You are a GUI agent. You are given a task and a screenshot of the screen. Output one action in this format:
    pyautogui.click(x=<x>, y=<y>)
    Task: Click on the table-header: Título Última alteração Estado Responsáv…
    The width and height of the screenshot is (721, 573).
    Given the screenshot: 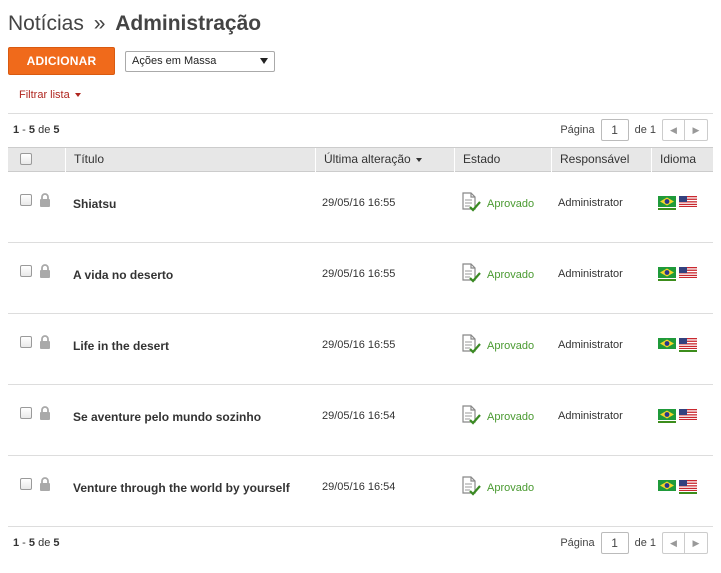 What is the action you would take?
    pyautogui.click(x=360, y=159)
    